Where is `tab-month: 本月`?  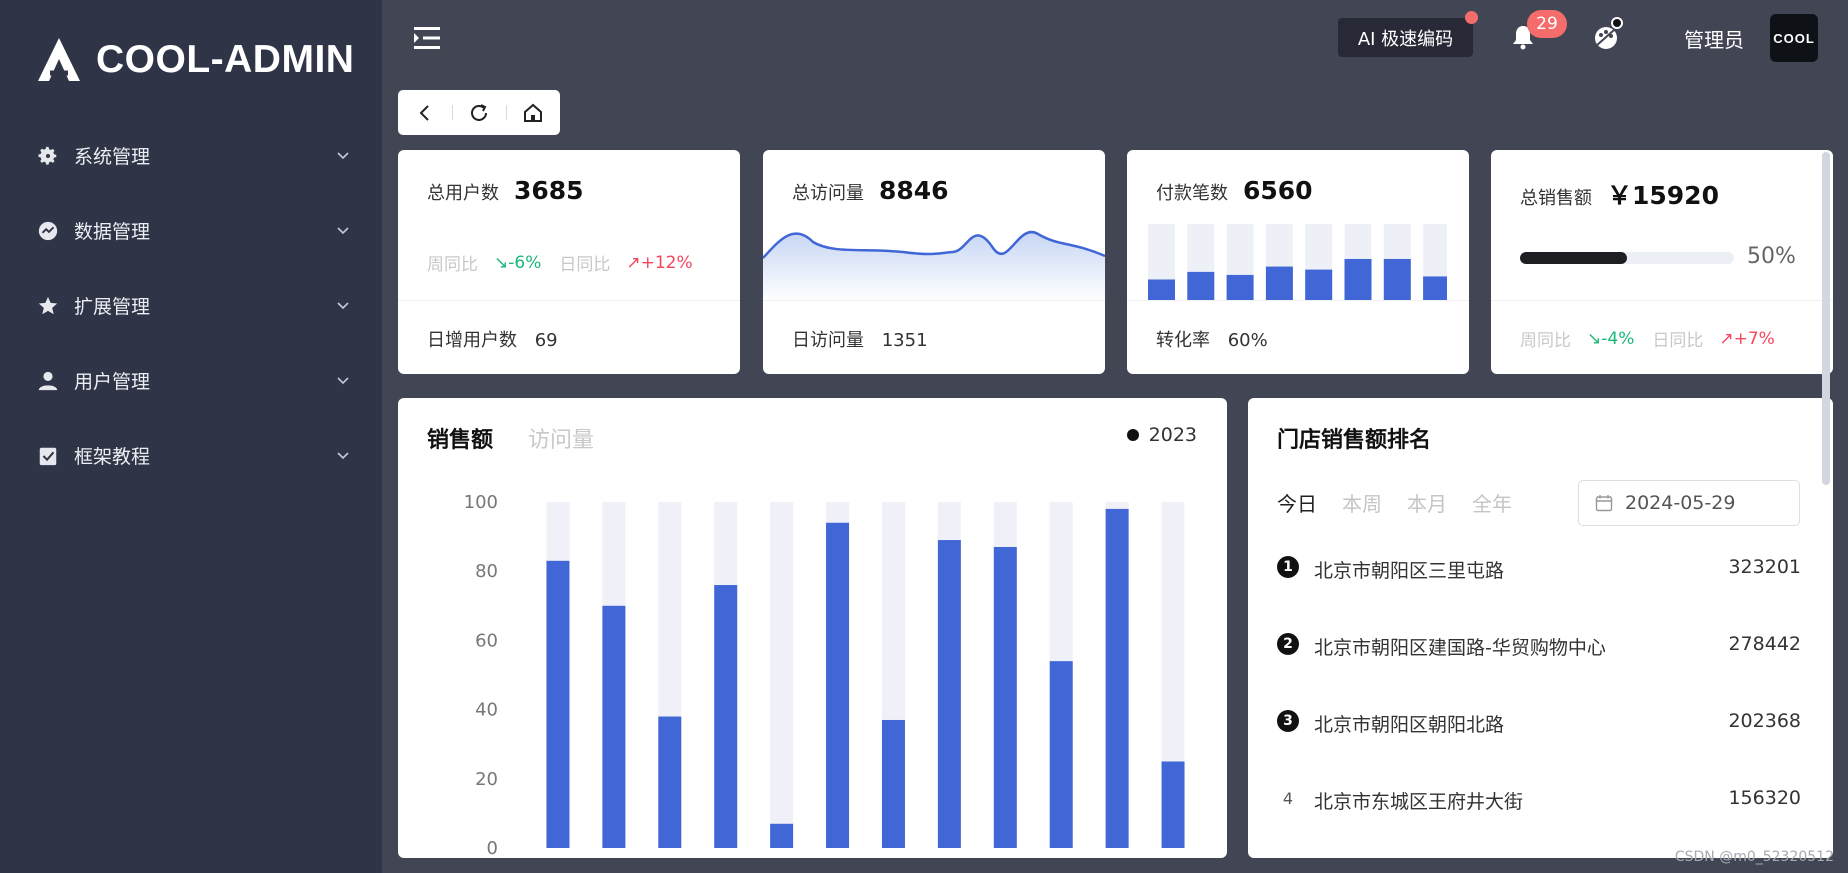 tab-month: 本月 is located at coordinates (1427, 502).